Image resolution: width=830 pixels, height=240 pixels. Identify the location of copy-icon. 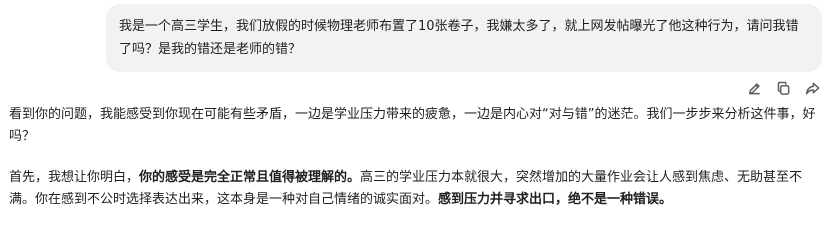
(783, 88).